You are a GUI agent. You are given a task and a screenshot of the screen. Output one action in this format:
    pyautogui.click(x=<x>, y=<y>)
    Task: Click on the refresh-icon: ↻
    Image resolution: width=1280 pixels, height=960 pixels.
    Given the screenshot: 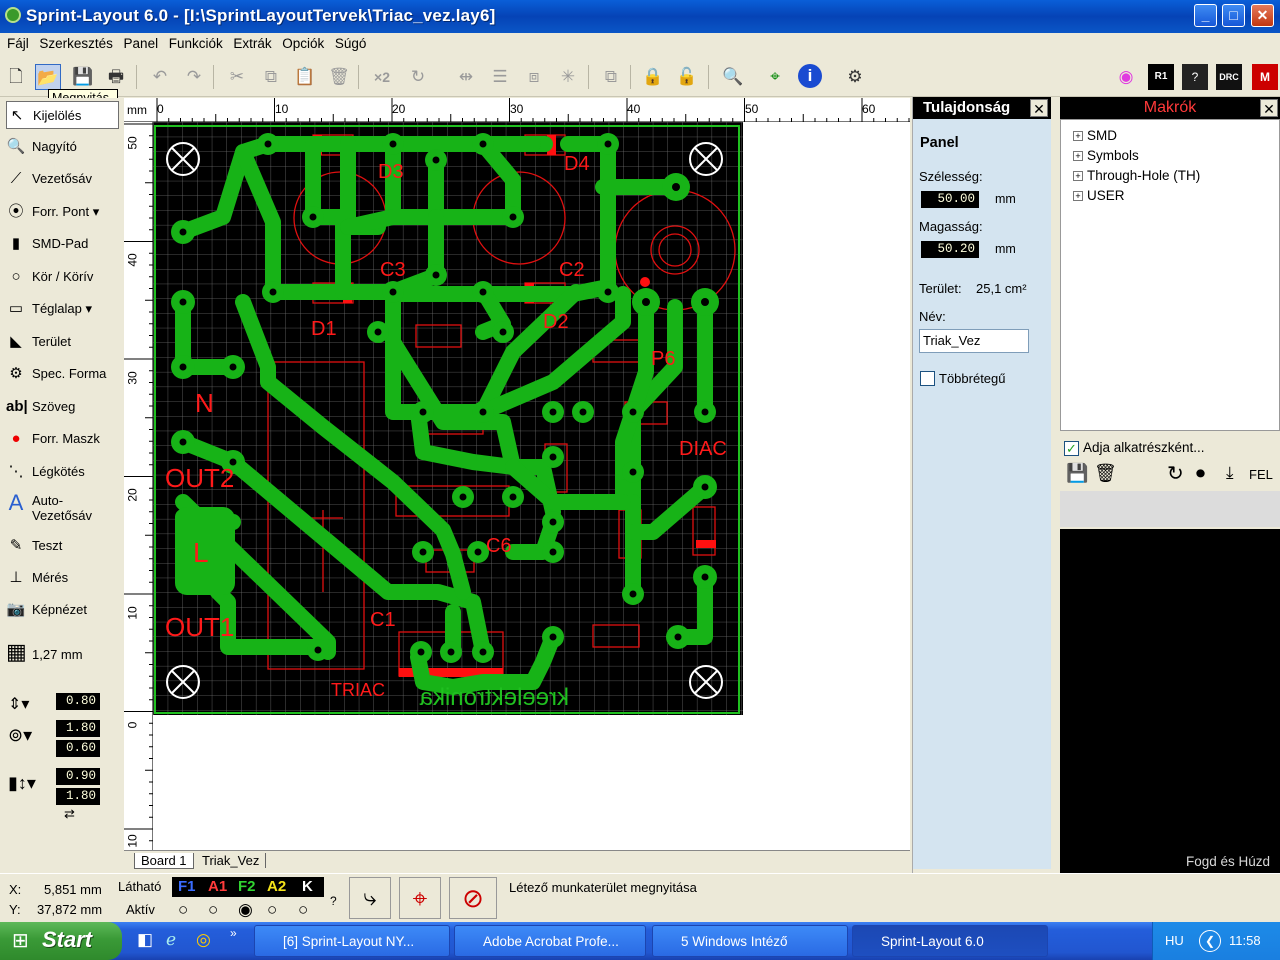 What is the action you would take?
    pyautogui.click(x=1175, y=473)
    